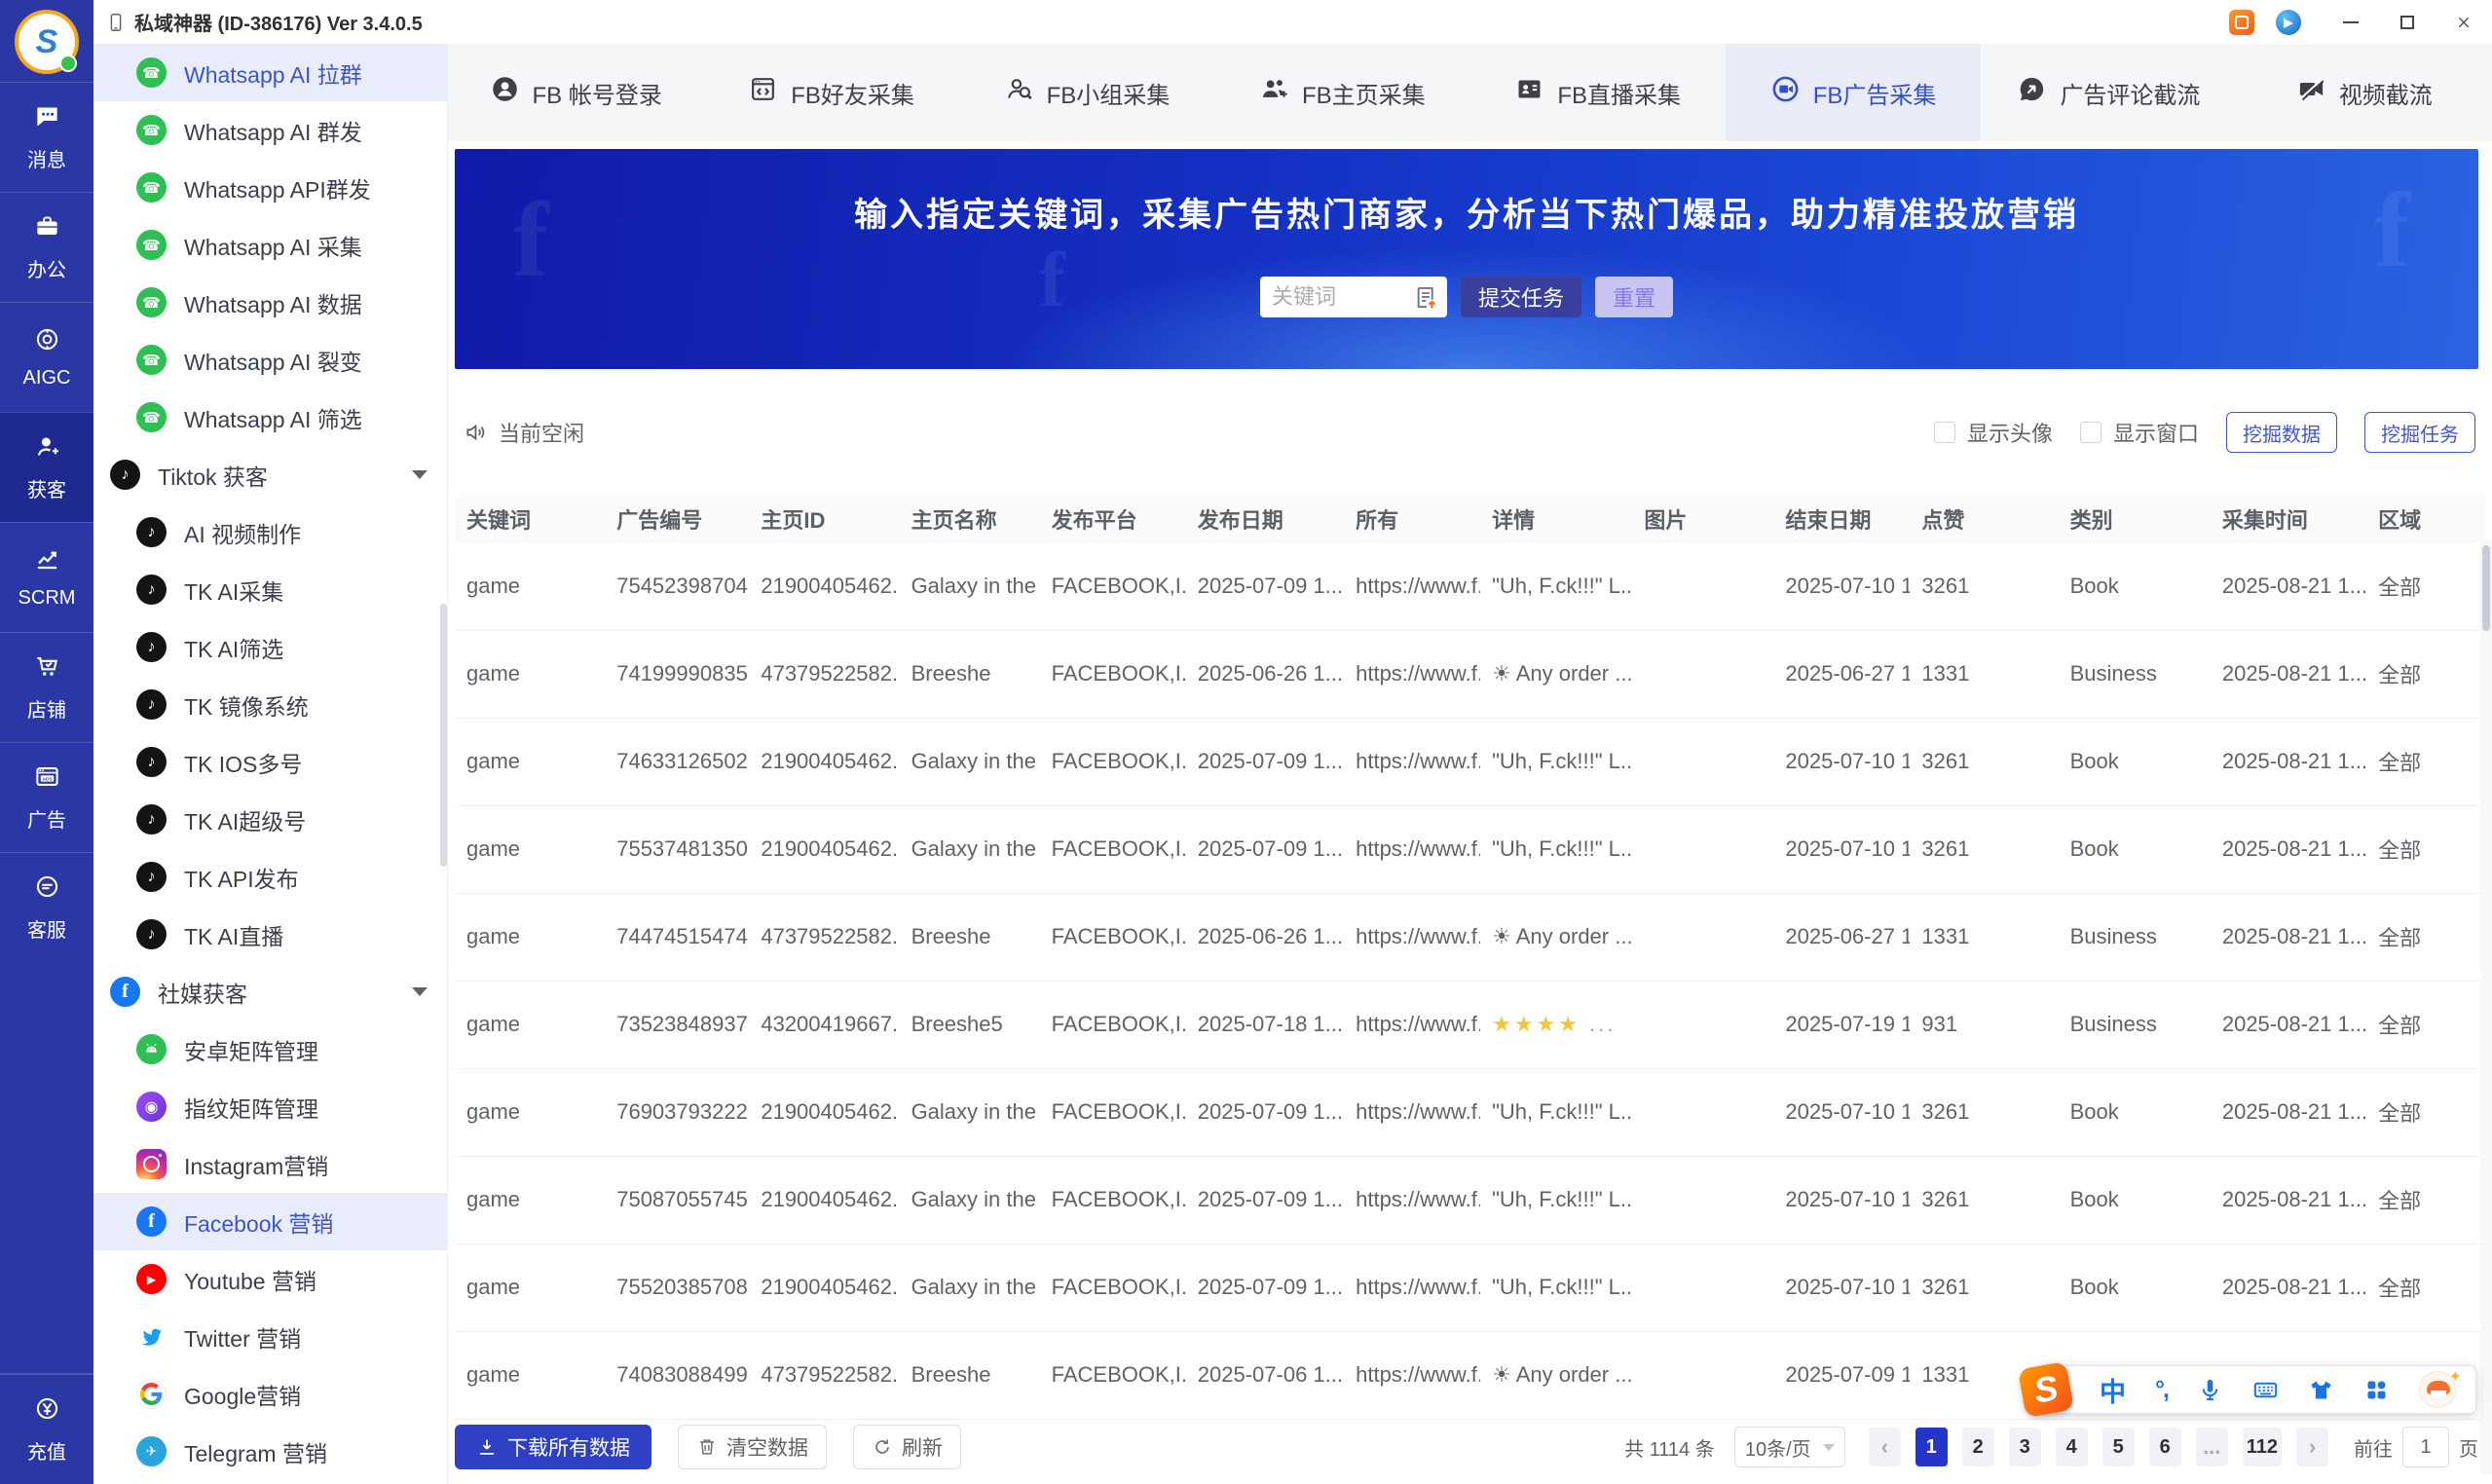  I want to click on rail-item-aigc: AIGC, so click(46, 357).